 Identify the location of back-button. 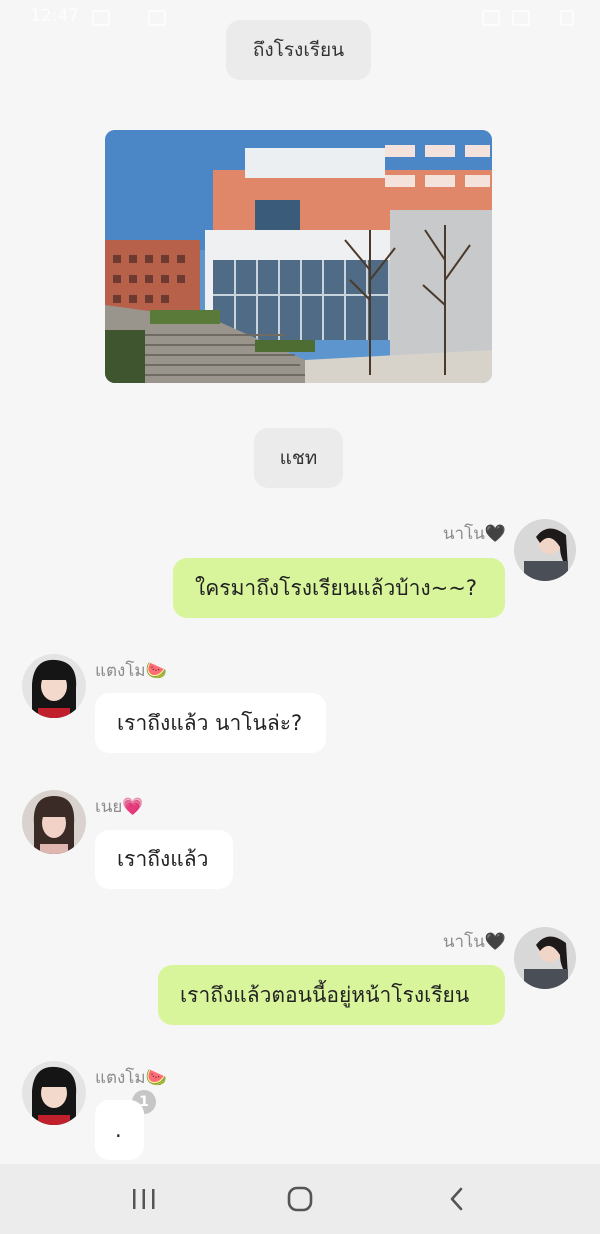
(457, 1199).